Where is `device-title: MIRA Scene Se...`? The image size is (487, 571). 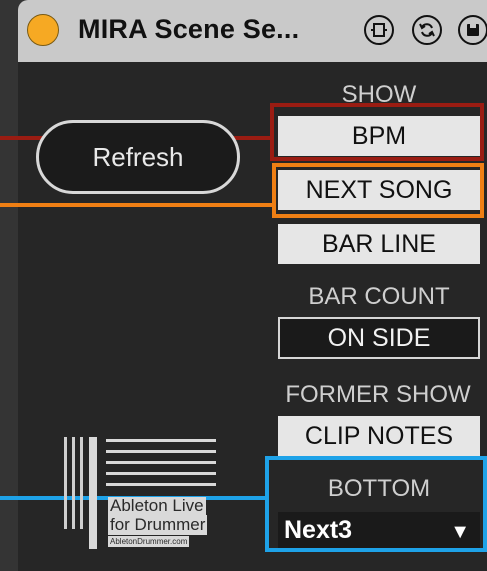
device-title: MIRA Scene Se... is located at coordinates (189, 29).